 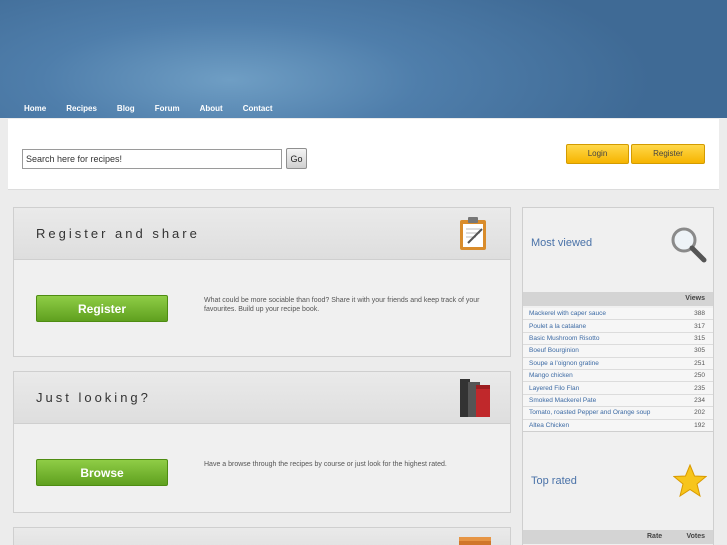 I want to click on list-item: Poulet a la catalane 317, so click(x=618, y=326).